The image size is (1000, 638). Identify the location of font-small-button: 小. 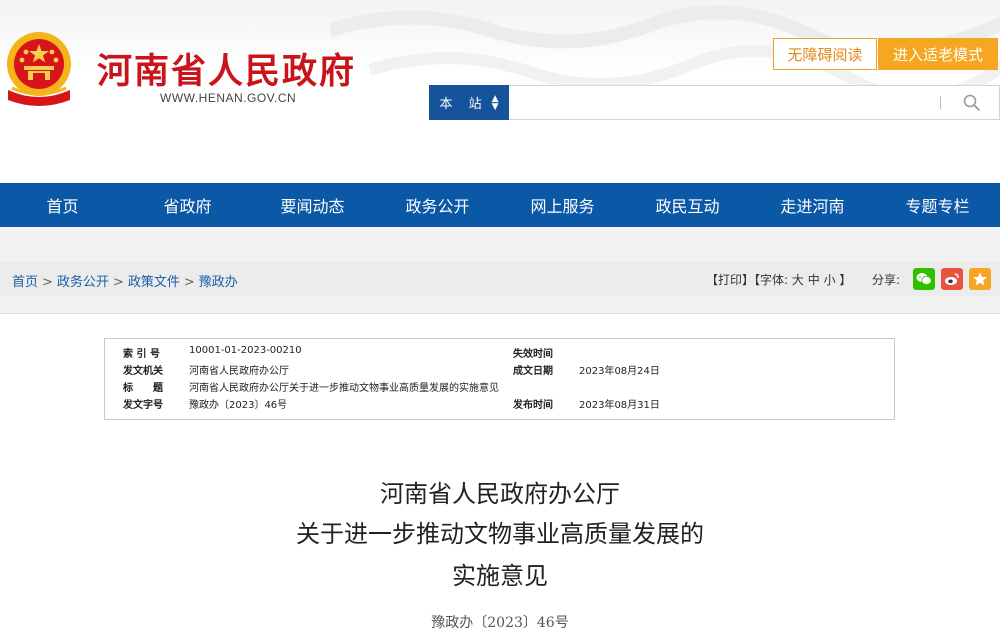
(830, 280).